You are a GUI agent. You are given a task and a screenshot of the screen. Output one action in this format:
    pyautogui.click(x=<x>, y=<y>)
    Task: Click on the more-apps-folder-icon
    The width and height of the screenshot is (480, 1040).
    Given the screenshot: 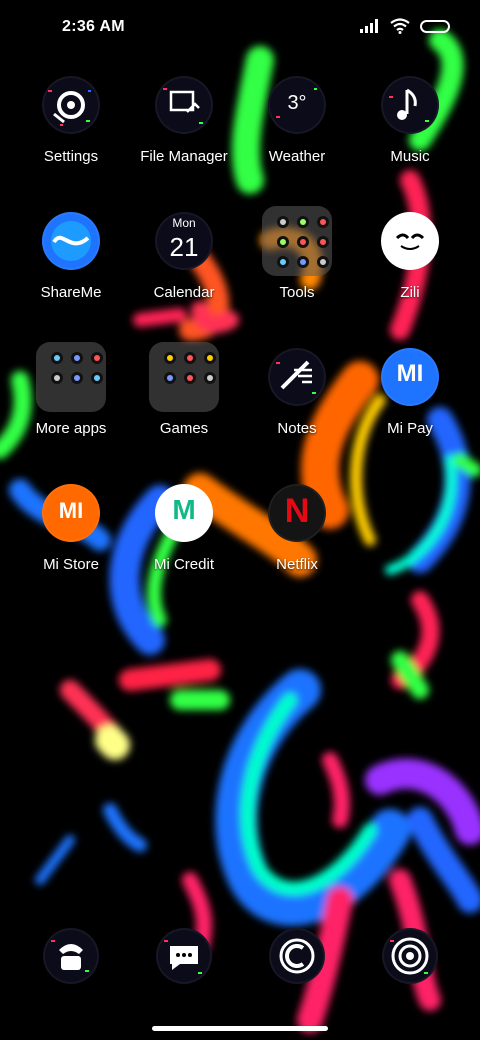 What is the action you would take?
    pyautogui.click(x=71, y=377)
    